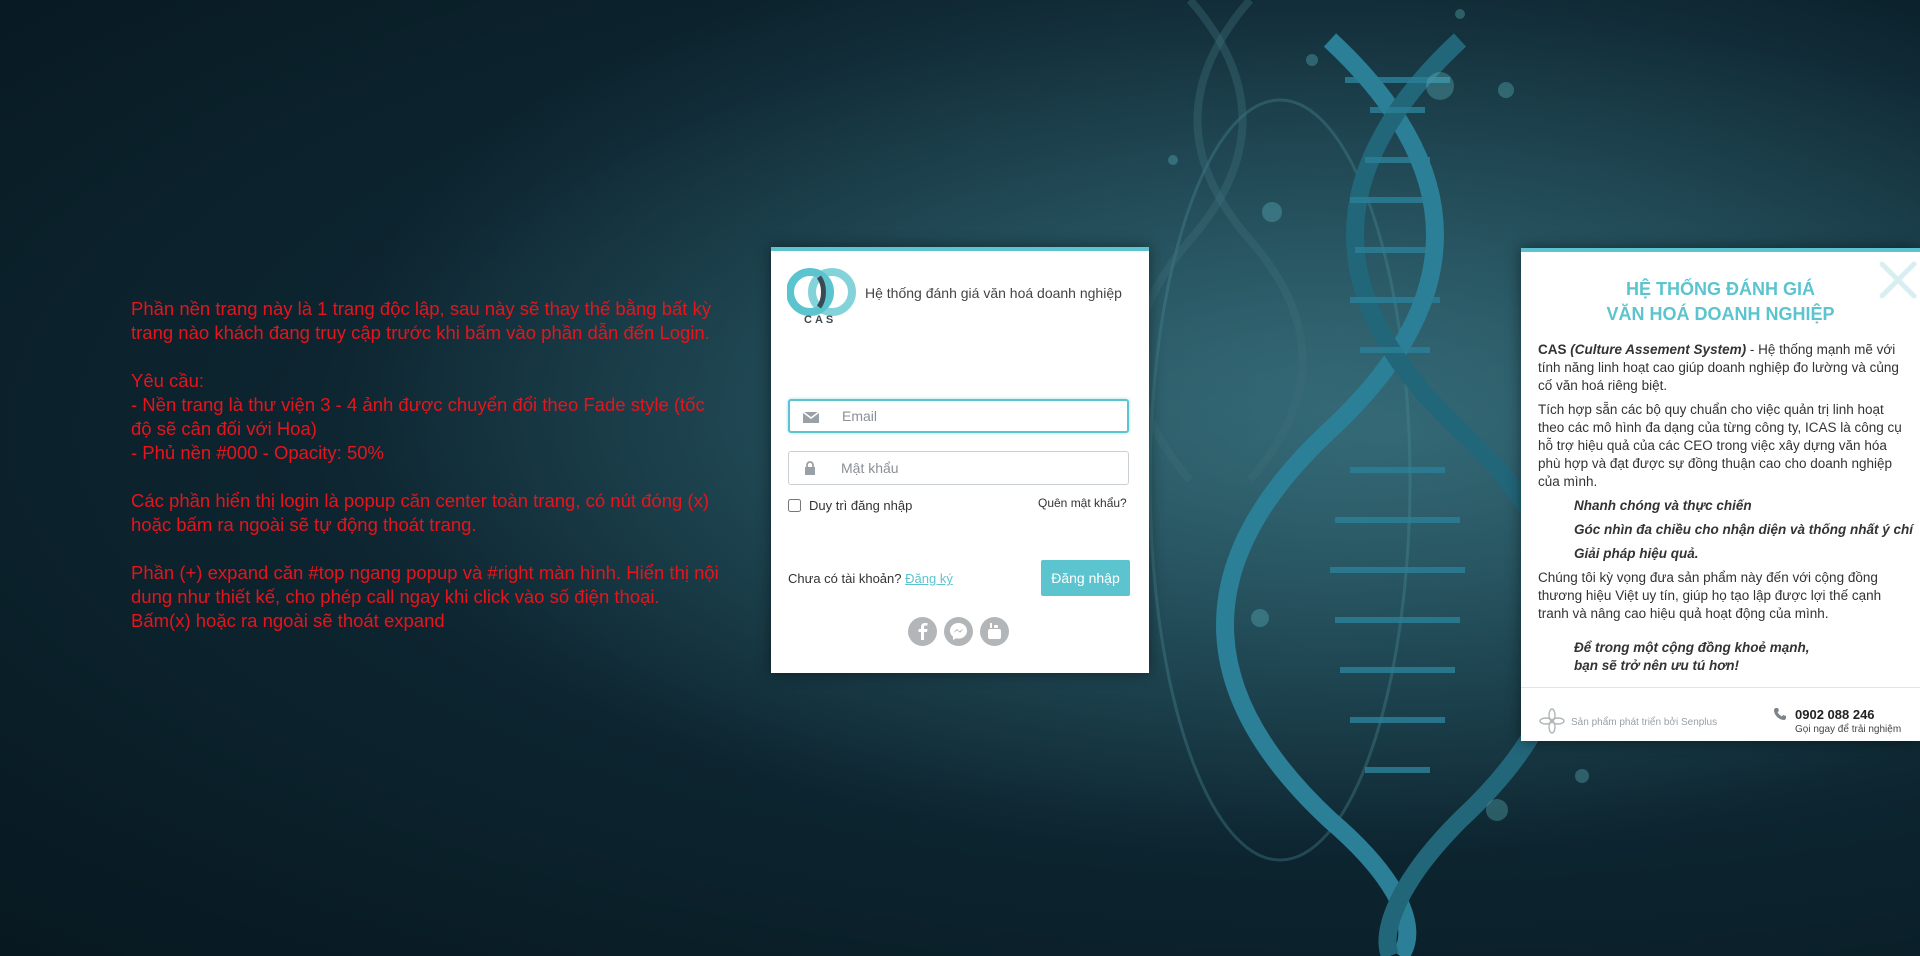  Describe the element at coordinates (1720, 289) in the screenshot. I see `info-title-line1: HỆ THỐNG ĐÁNH GIÁ` at that location.